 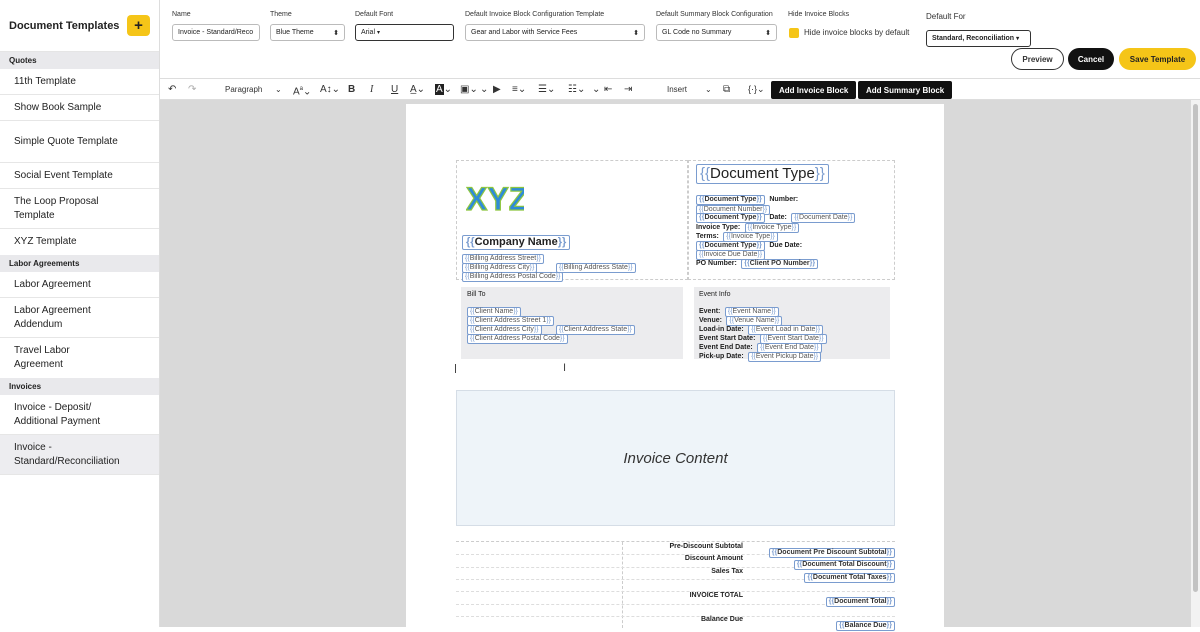 I want to click on billing-postal-token: {{Billing Address Postal Code}}, so click(x=513, y=274).